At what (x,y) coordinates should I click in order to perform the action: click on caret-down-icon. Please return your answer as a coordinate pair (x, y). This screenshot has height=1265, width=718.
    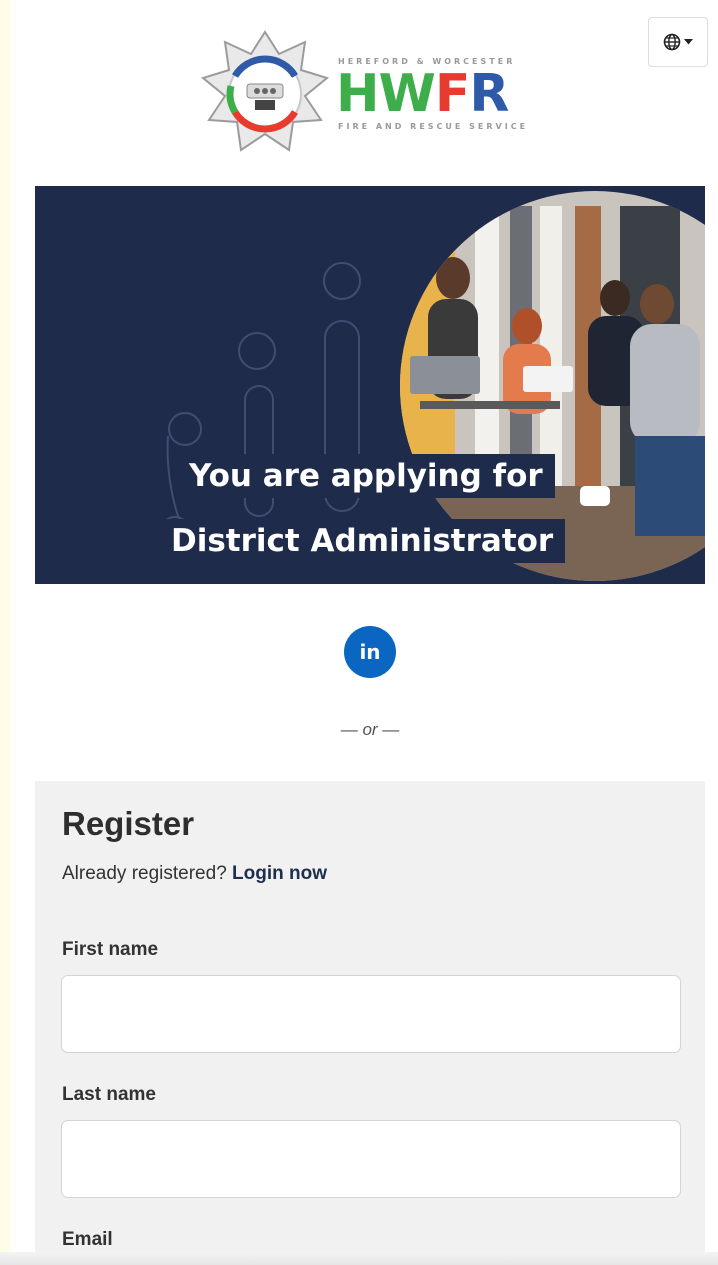
    Looking at the image, I should click on (688, 42).